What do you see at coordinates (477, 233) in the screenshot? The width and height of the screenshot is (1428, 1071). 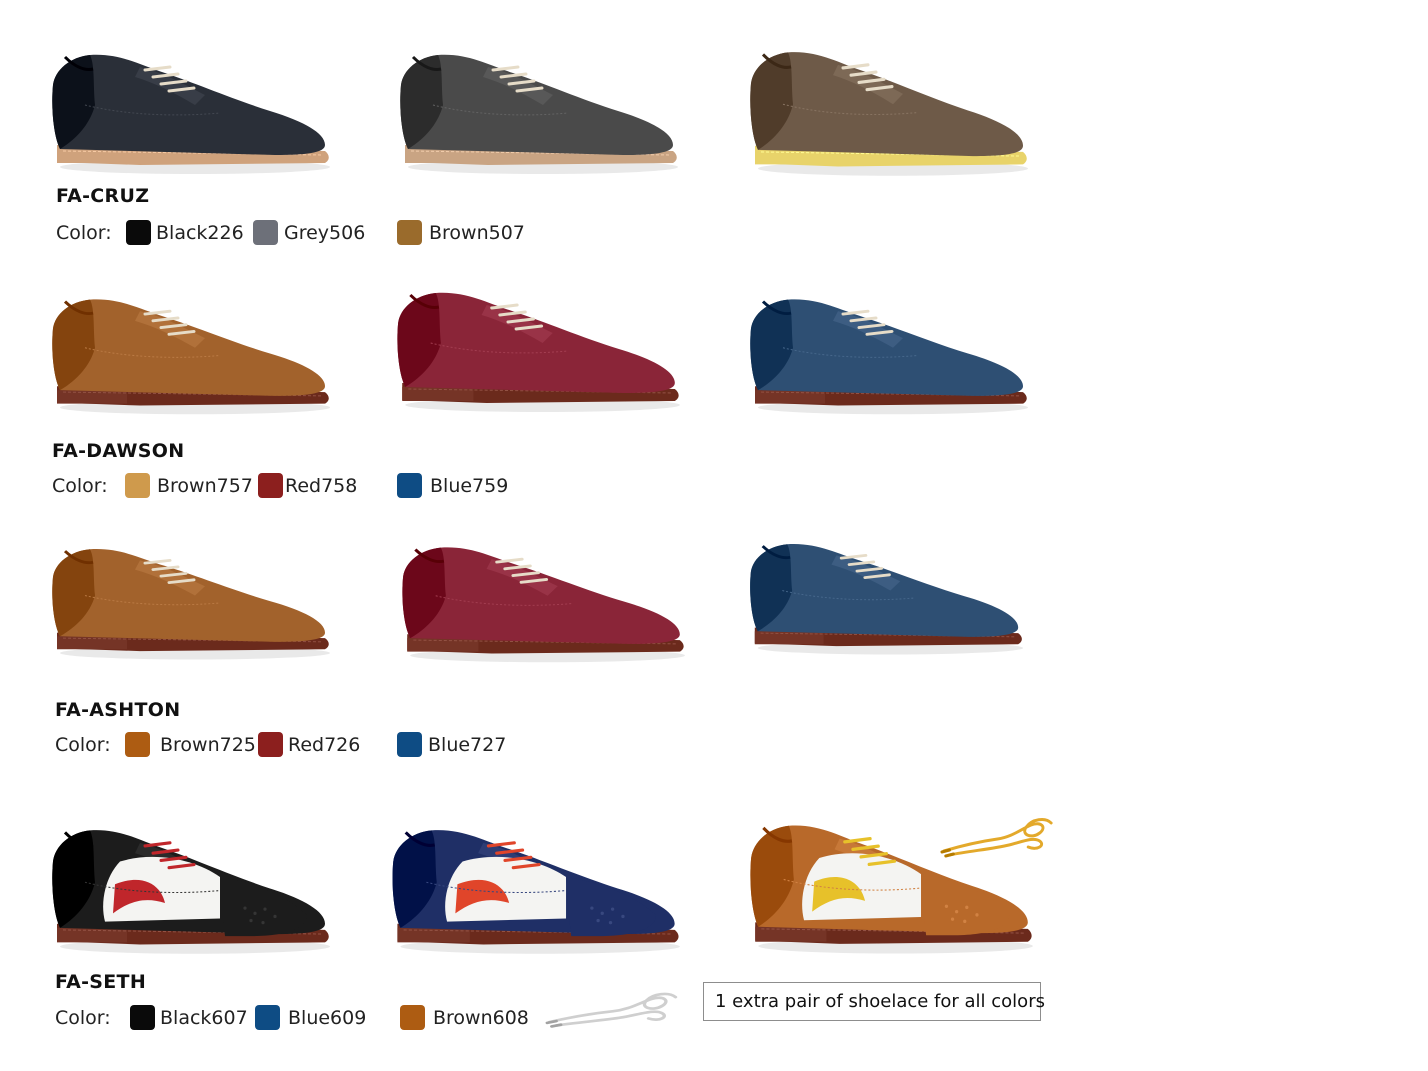 I see `swatch-label-brown507: Brown507` at bounding box center [477, 233].